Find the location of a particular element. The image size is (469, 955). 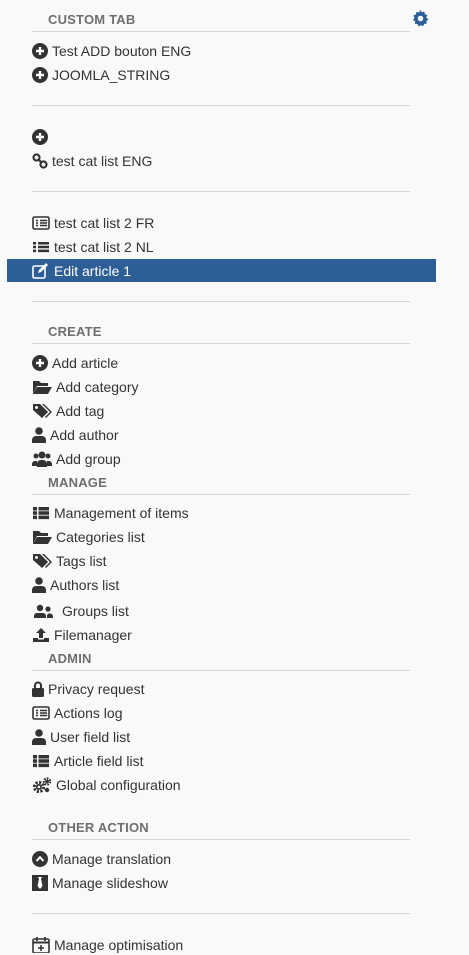

menu-item-global-configuration: Global configuration is located at coordinates (106, 785).